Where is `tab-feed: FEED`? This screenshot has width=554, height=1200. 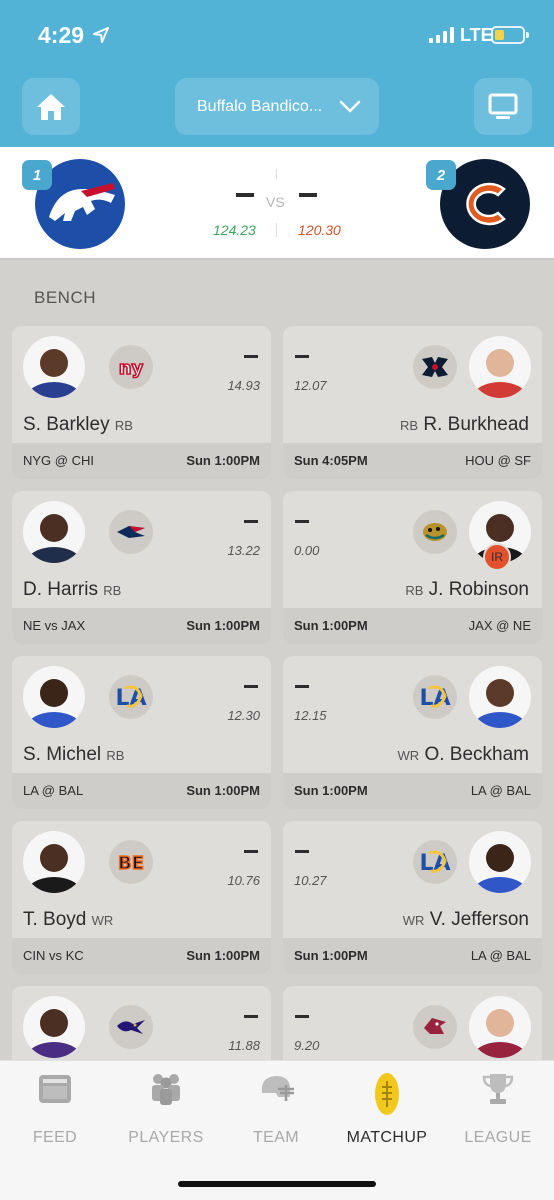 tab-feed: FEED is located at coordinates (55, 1111).